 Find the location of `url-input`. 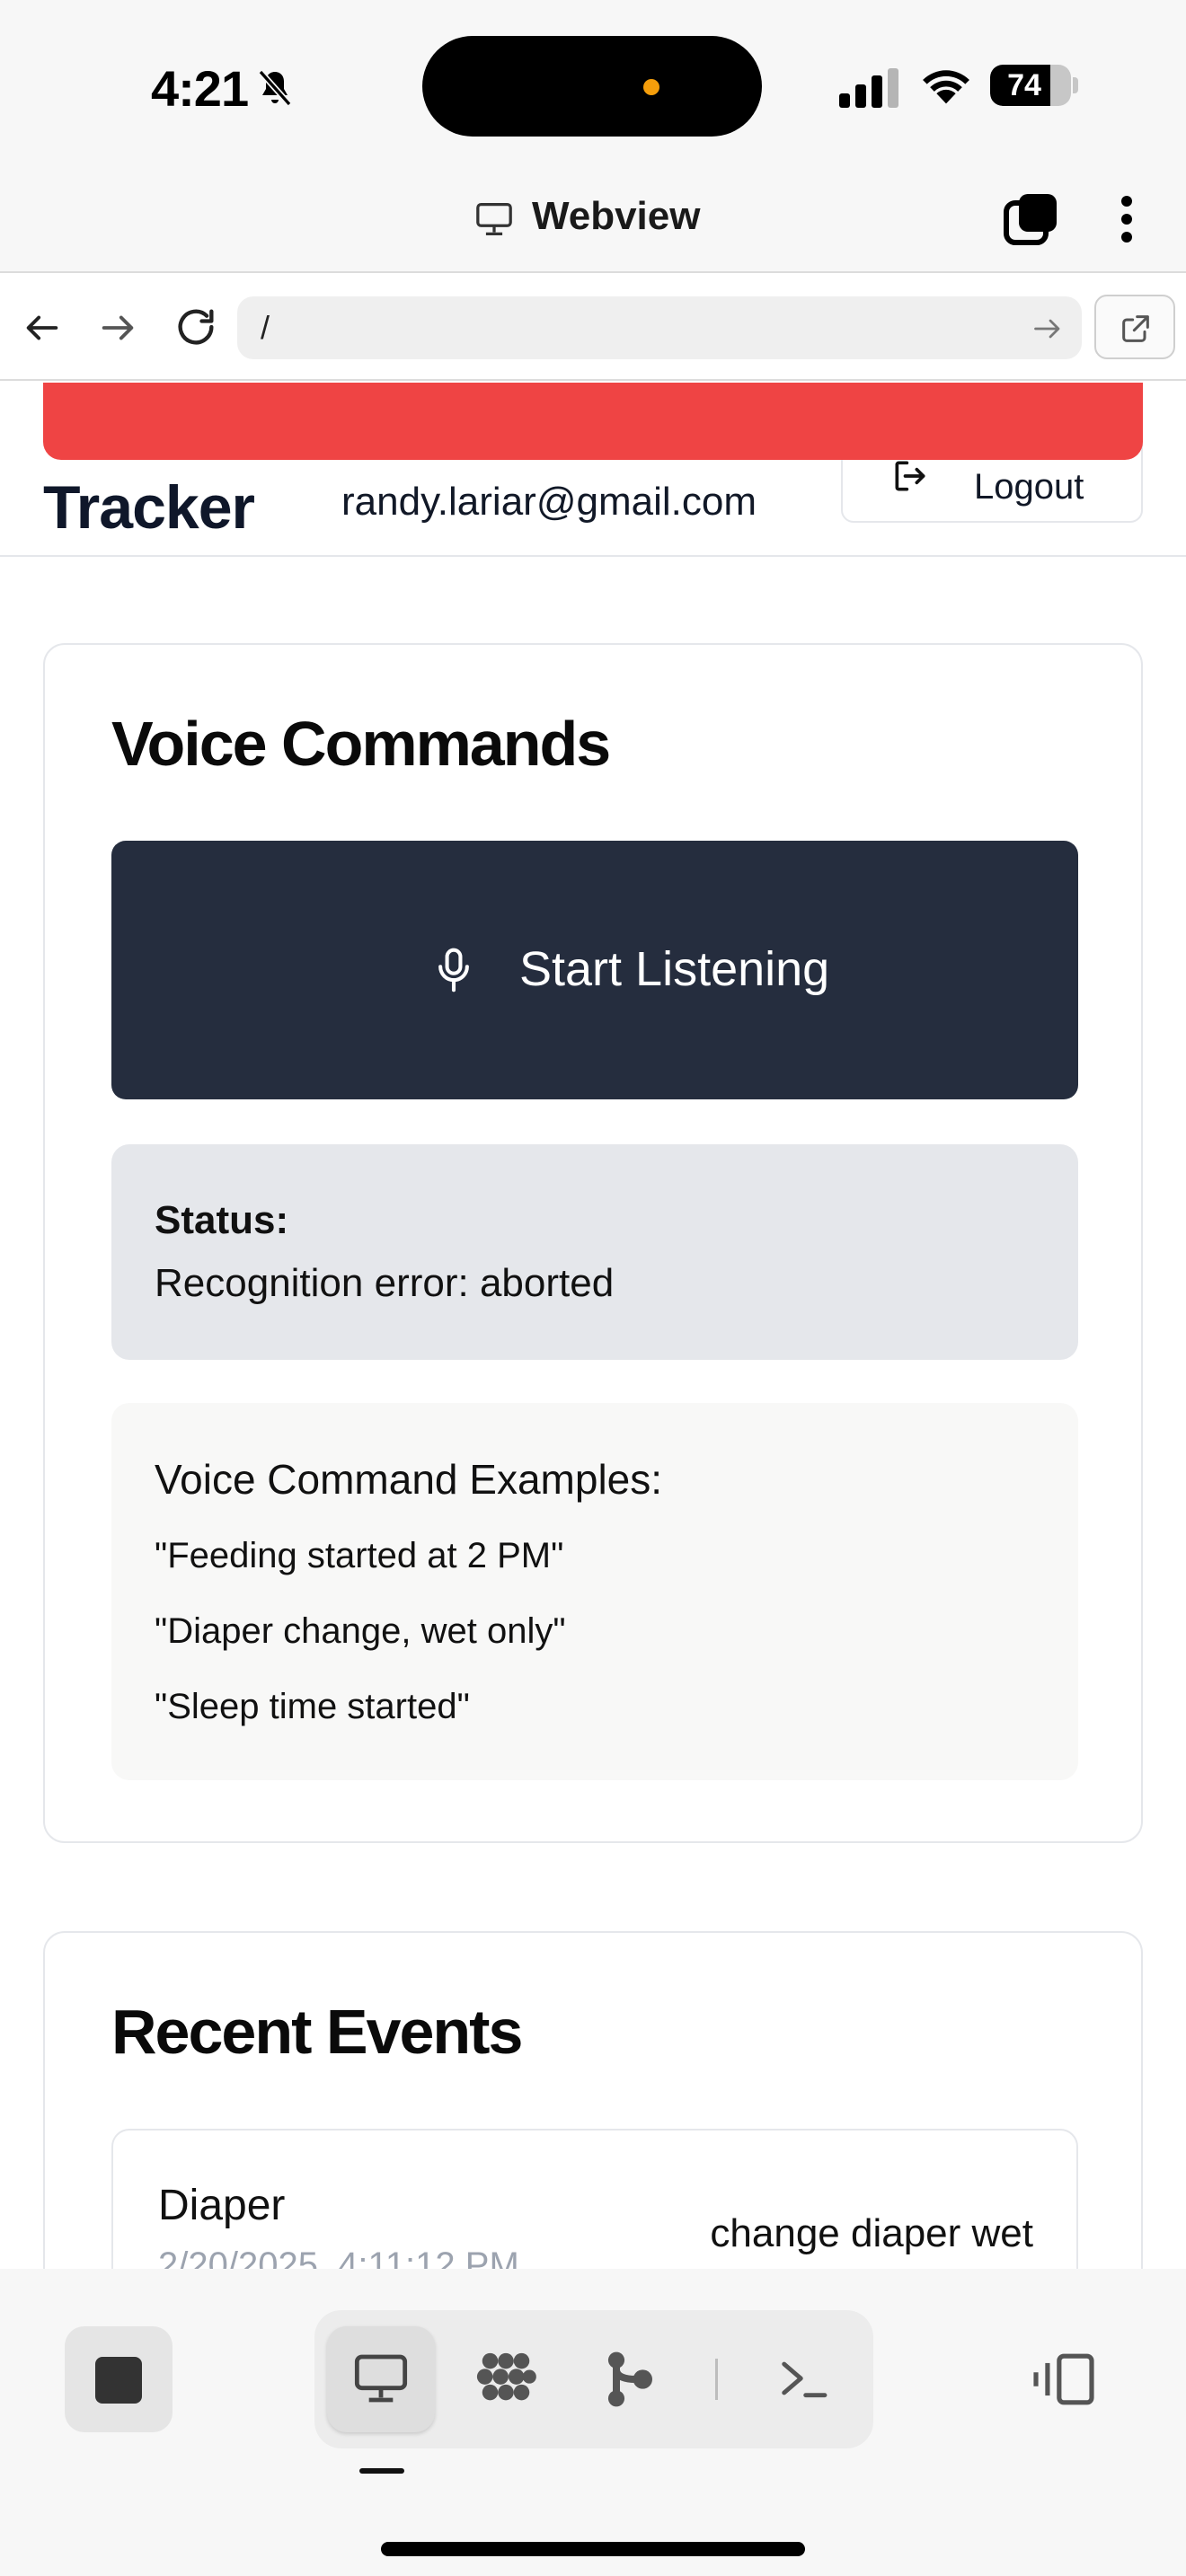

url-input is located at coordinates (659, 327).